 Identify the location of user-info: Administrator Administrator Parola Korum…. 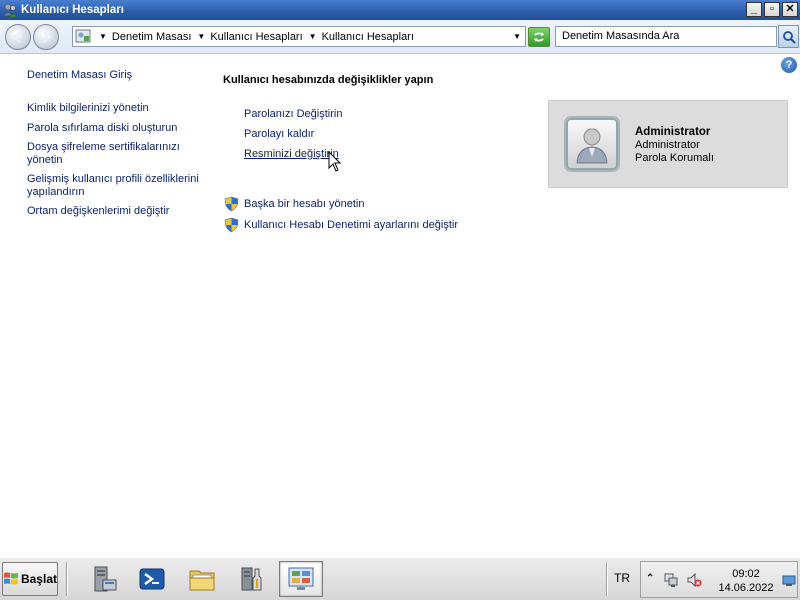
(674, 145).